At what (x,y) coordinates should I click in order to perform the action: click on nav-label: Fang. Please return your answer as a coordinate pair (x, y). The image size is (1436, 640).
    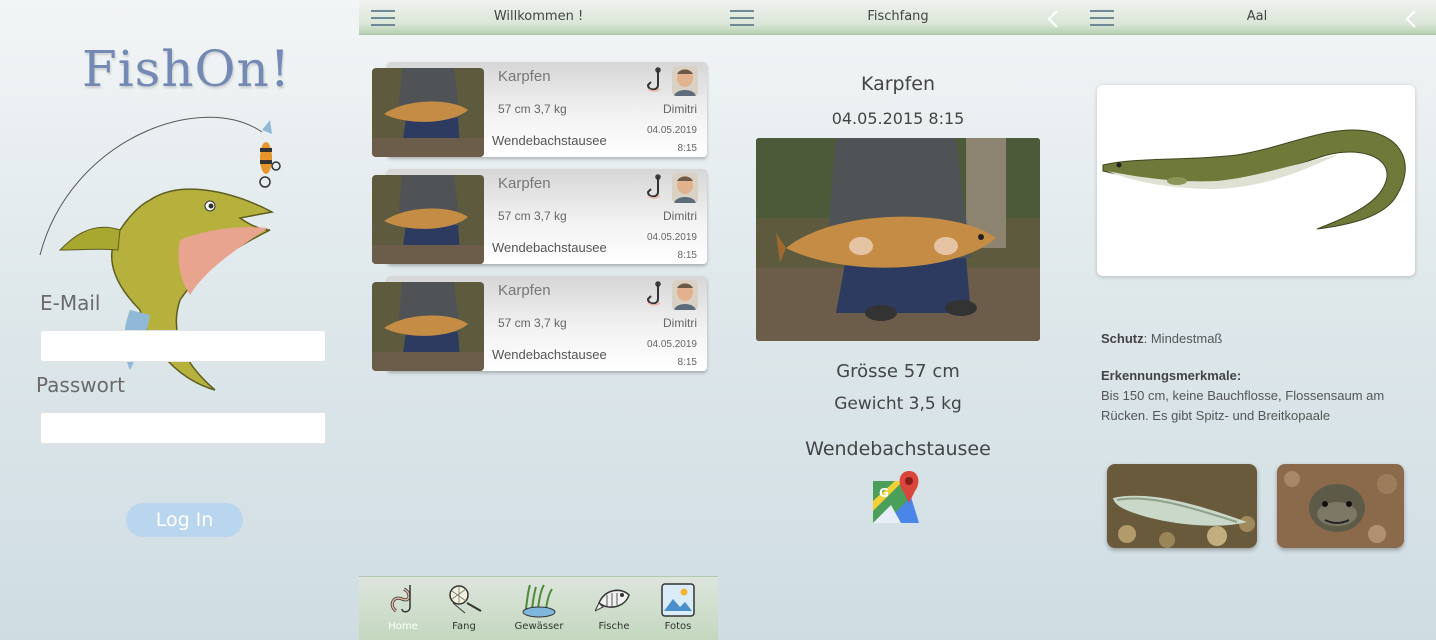
    Looking at the image, I should click on (464, 626).